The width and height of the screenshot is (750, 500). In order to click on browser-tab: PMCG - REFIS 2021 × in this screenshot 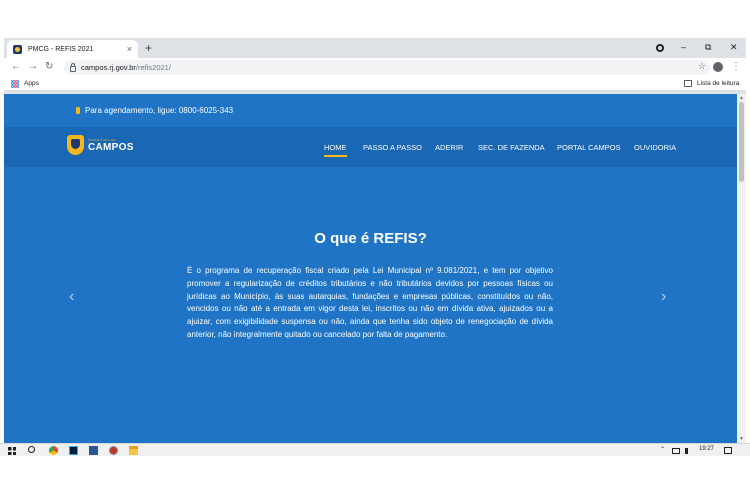, I will do `click(72, 49)`.